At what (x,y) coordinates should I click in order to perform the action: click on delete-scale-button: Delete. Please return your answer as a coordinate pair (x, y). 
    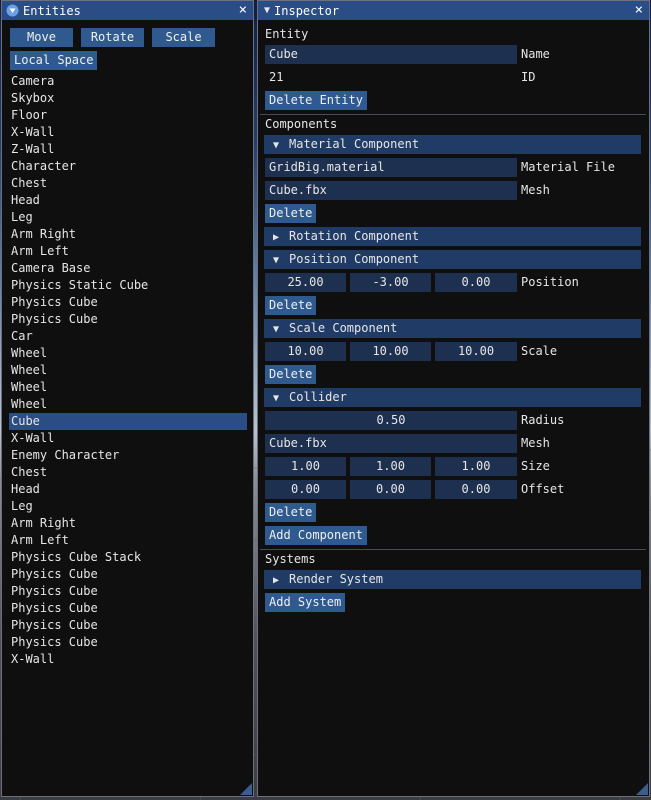
    Looking at the image, I should click on (291, 374).